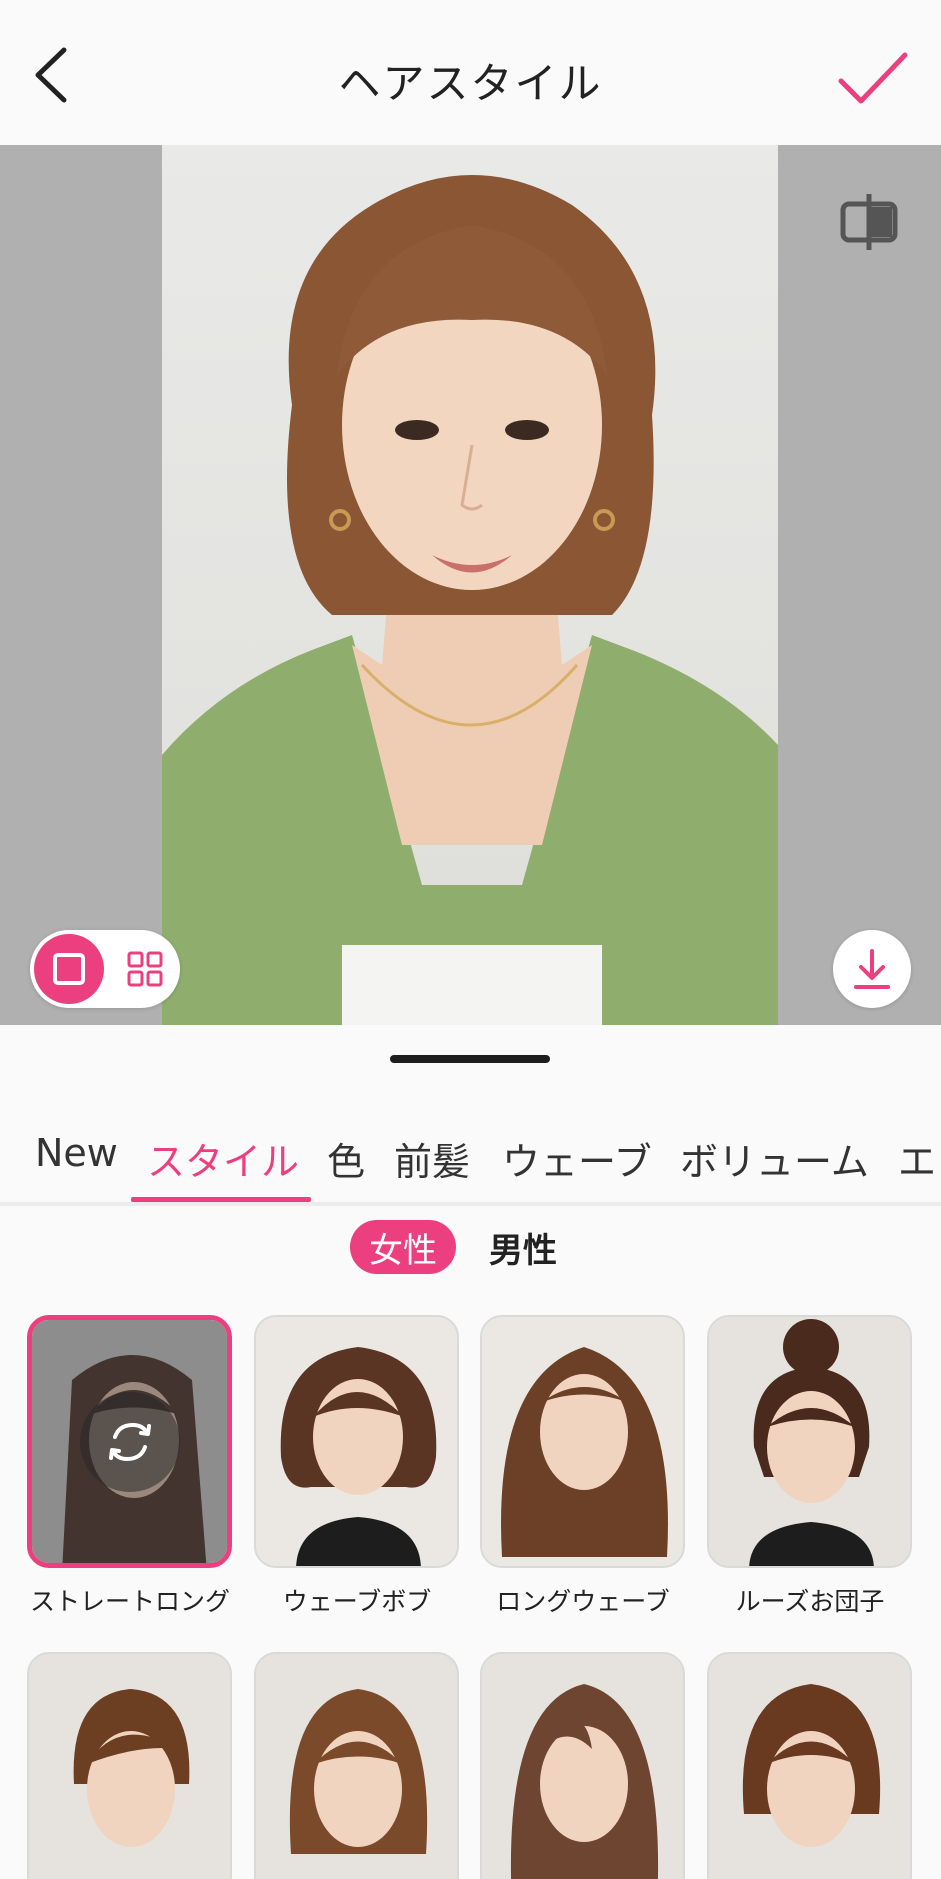 The image size is (941, 1879). Describe the element at coordinates (470, 1250) in the screenshot. I see `gender-filter: 女性 男性` at that location.